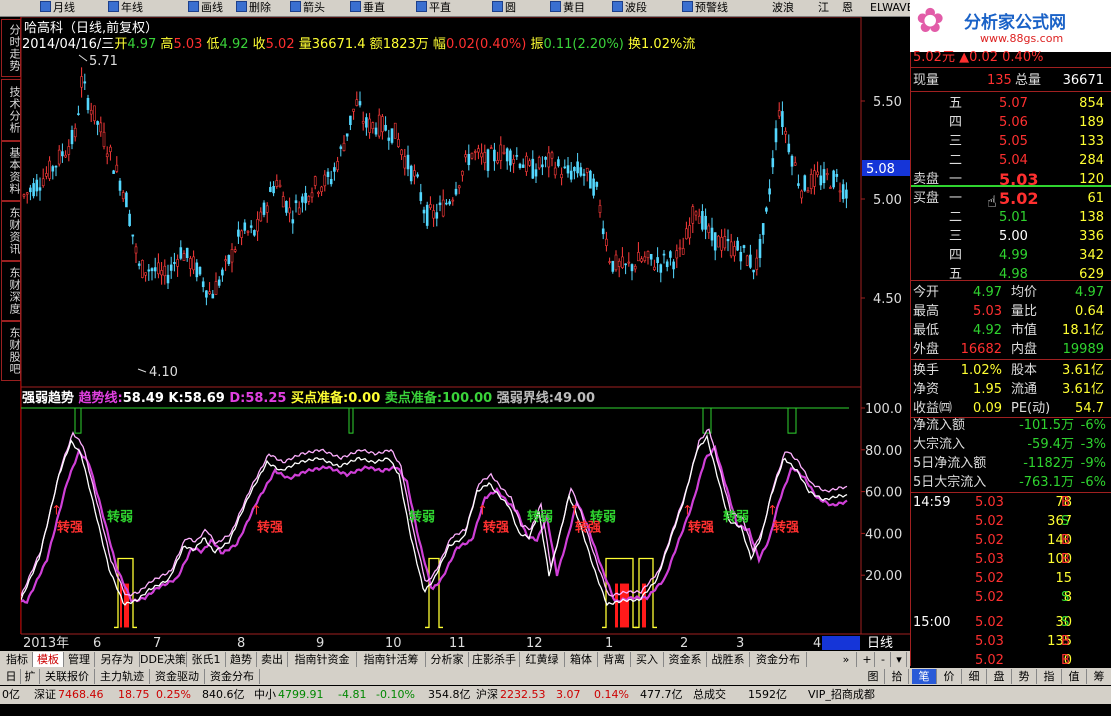 This screenshot has width=1111, height=716. Describe the element at coordinates (367, 8) in the screenshot. I see `toolbar-btn-5: 垂直` at that location.